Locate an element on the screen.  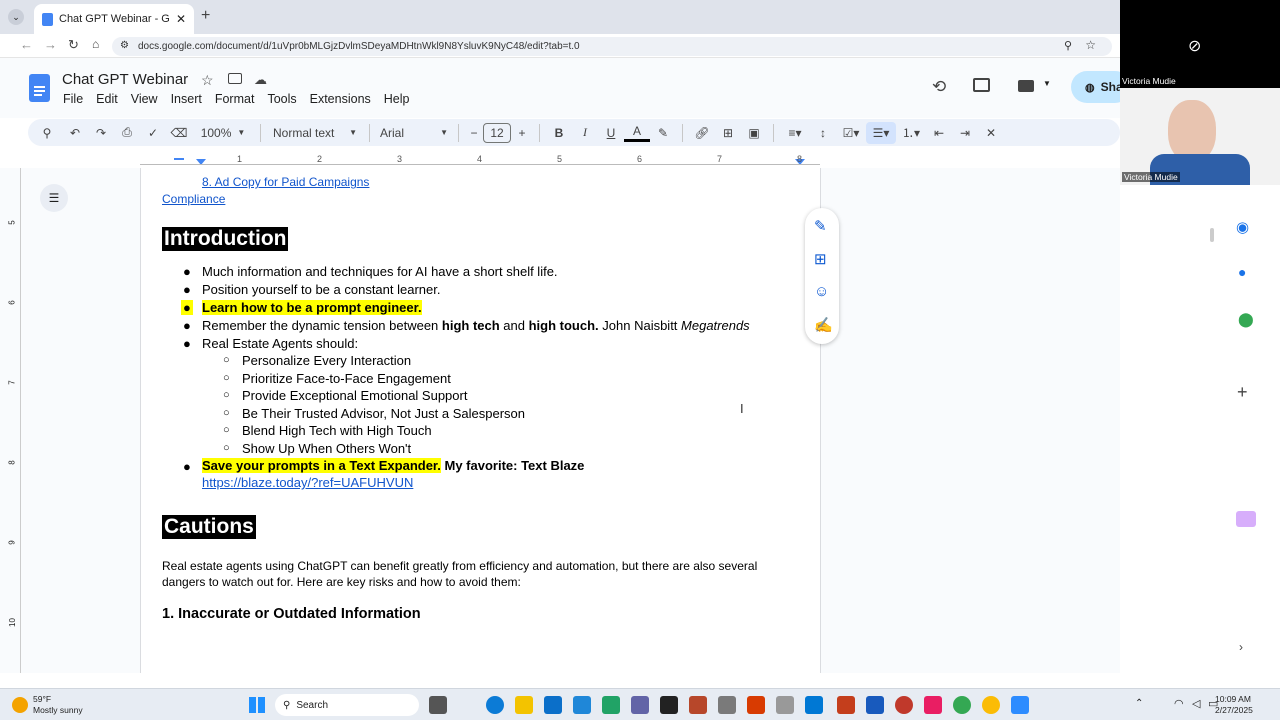
docs-logo-icon is located at coordinates (39, 88).